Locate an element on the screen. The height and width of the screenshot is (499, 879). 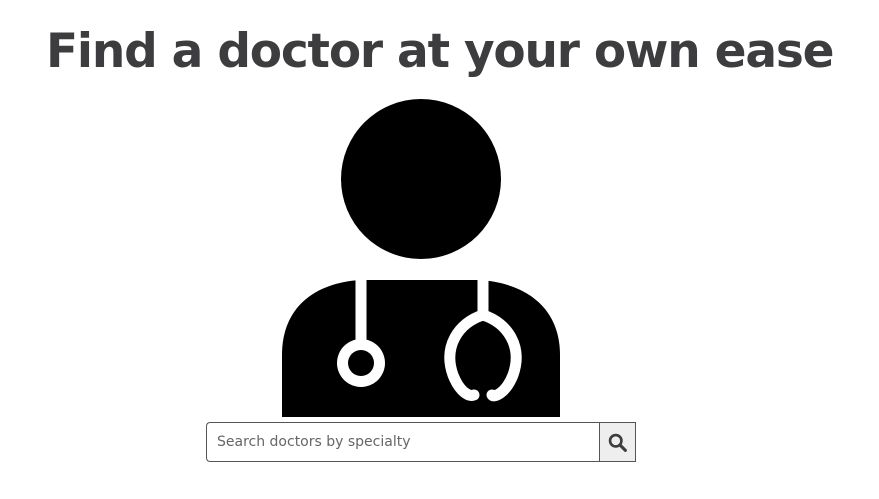
search-bar is located at coordinates (421, 442).